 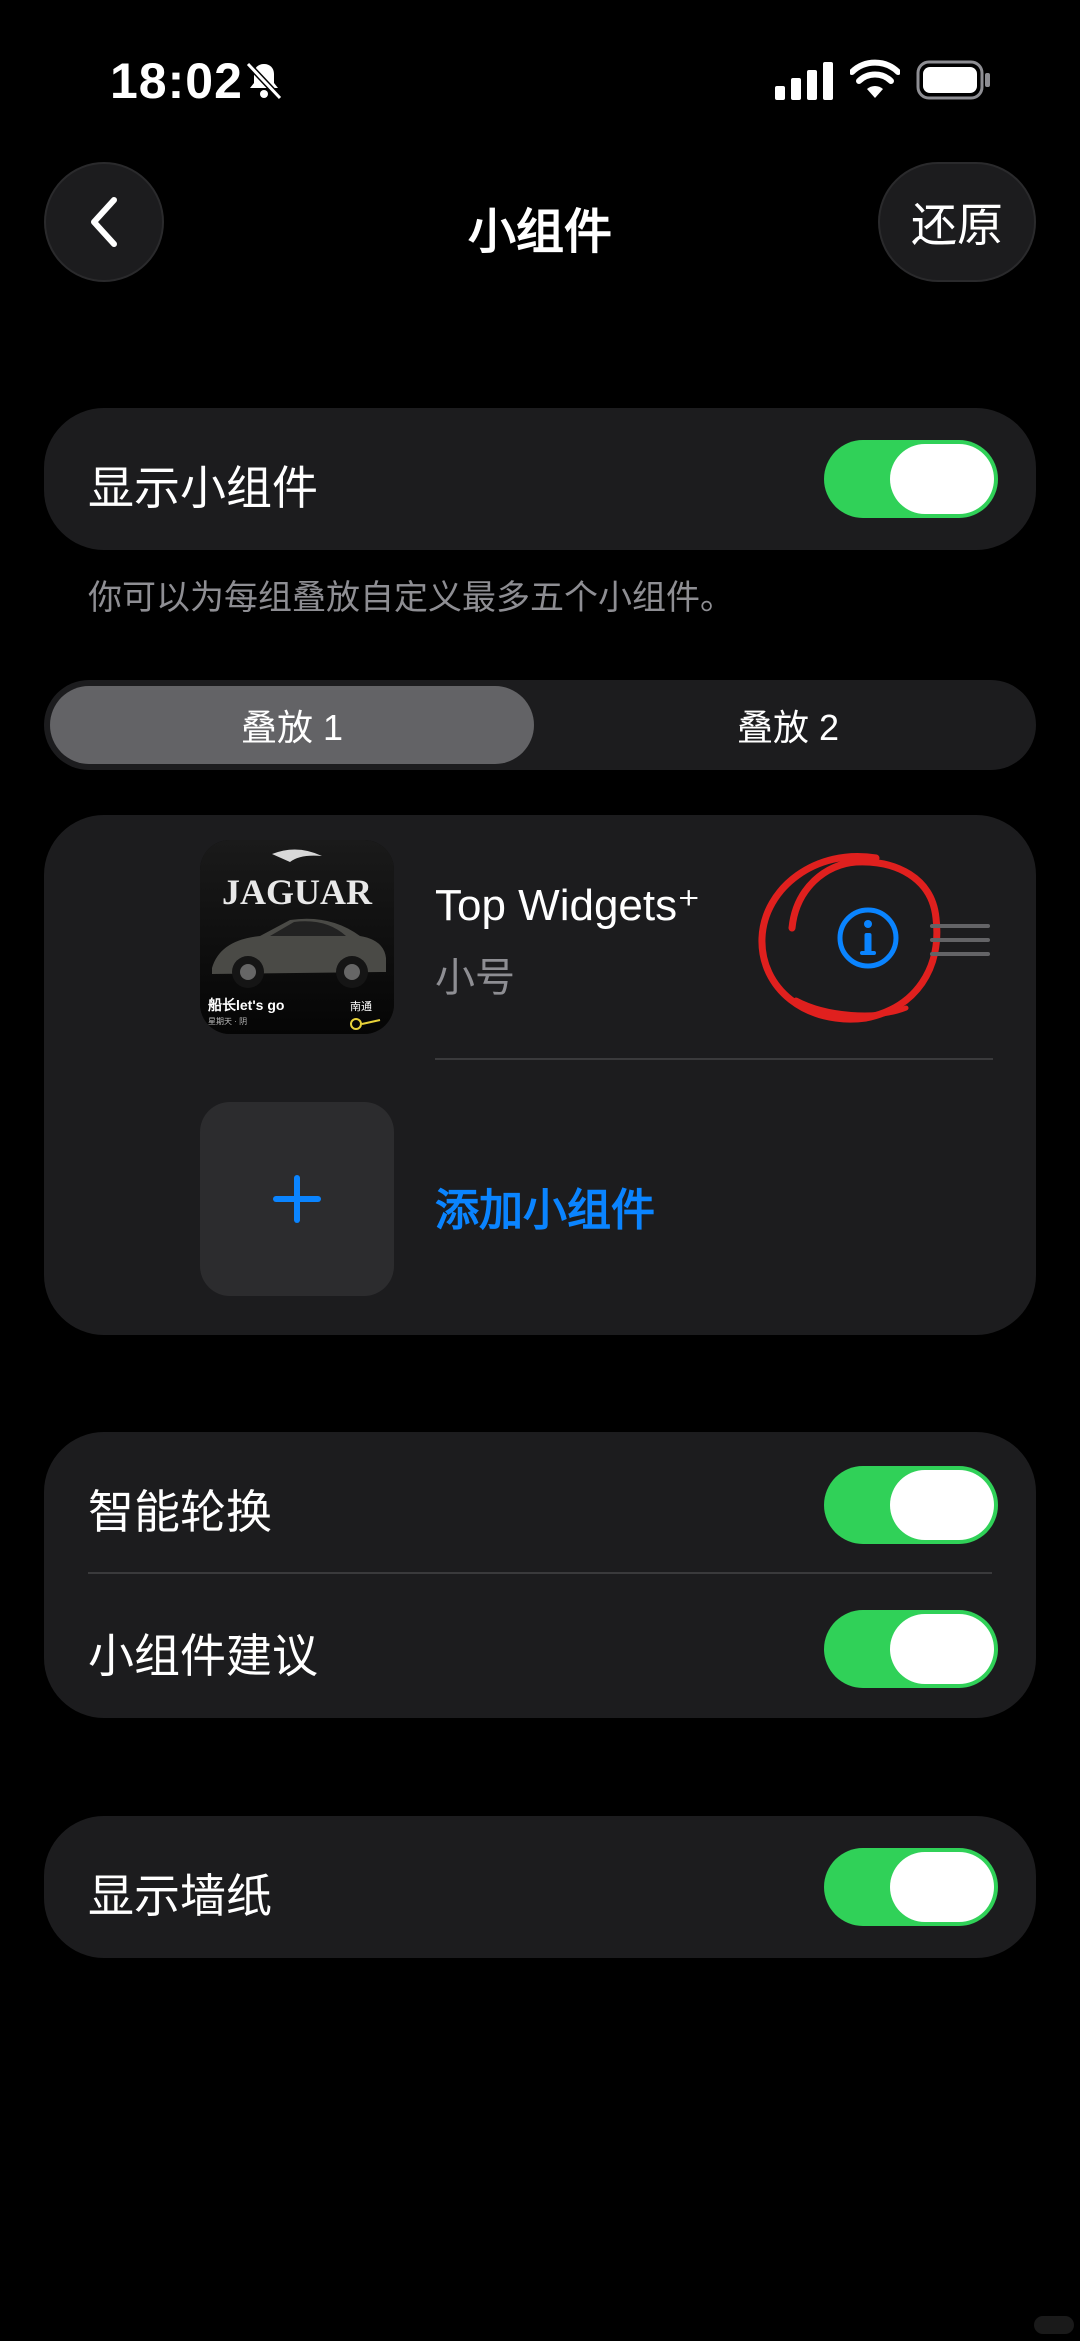 What do you see at coordinates (545, 1206) in the screenshot?
I see `add-widget-button: 添加小组件` at bounding box center [545, 1206].